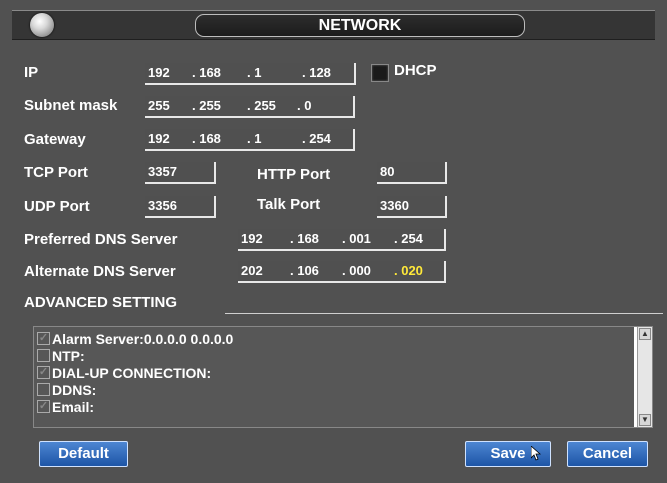 The image size is (667, 483). I want to click on default-button: Default, so click(83, 454).